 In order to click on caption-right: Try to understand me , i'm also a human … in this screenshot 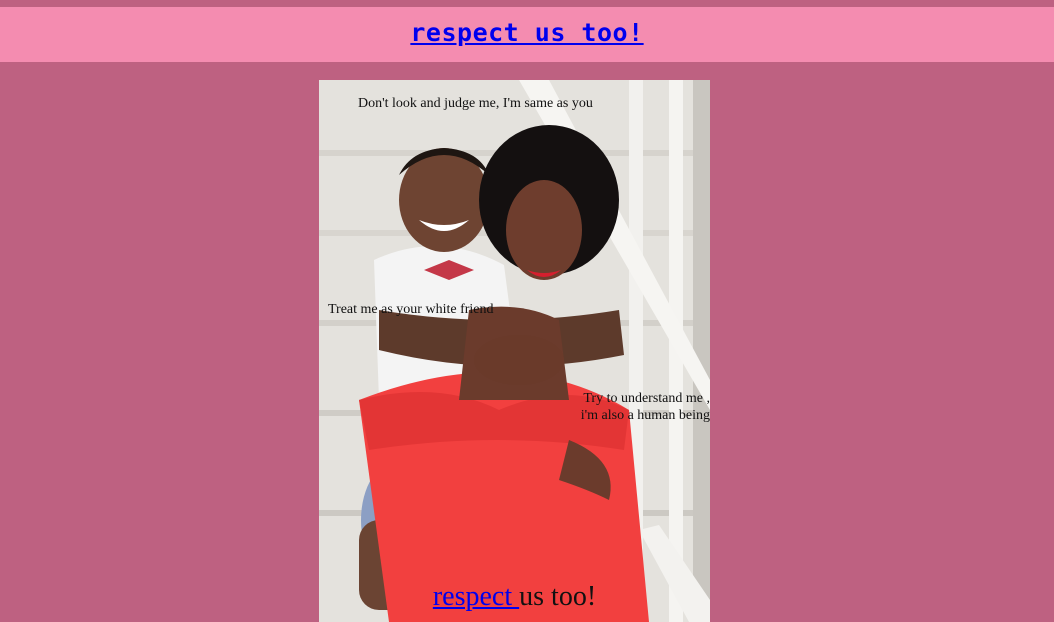, I will do `click(640, 407)`.